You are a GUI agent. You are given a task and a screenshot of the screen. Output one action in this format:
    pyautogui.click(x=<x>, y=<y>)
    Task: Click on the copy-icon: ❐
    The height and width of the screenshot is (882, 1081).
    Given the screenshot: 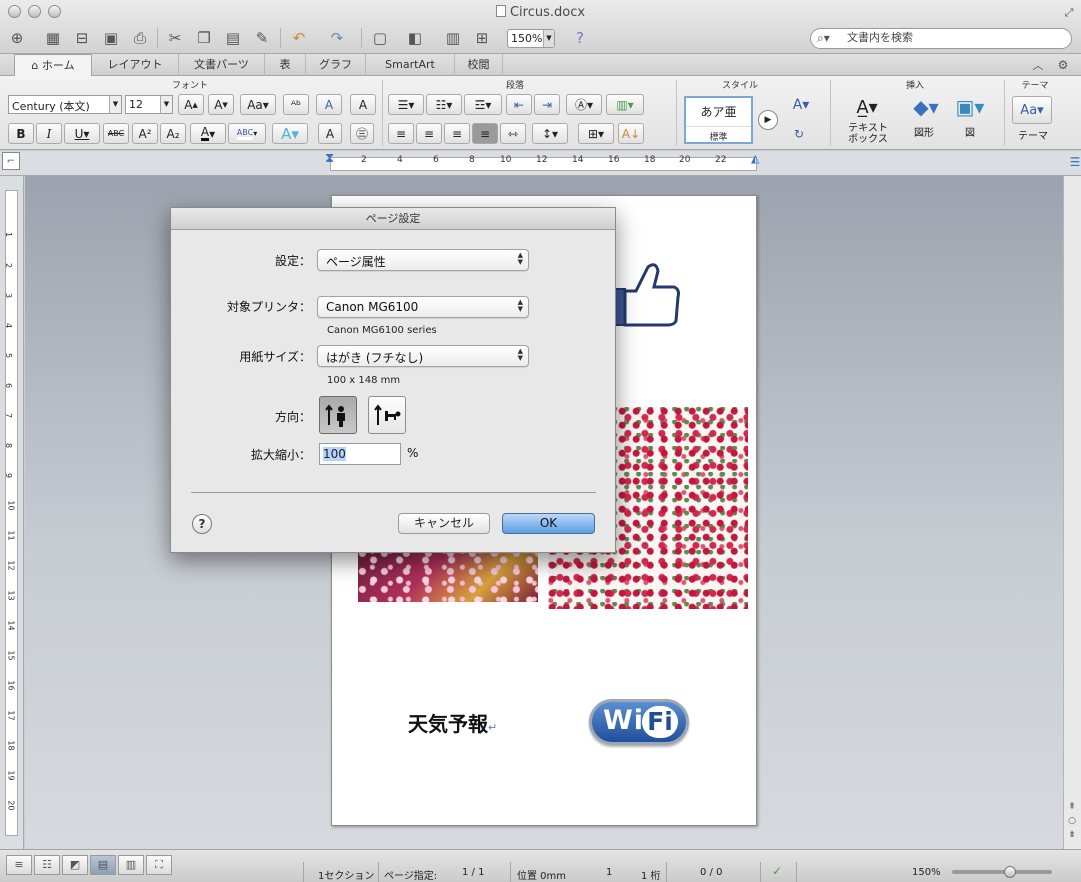 What is the action you would take?
    pyautogui.click(x=204, y=38)
    